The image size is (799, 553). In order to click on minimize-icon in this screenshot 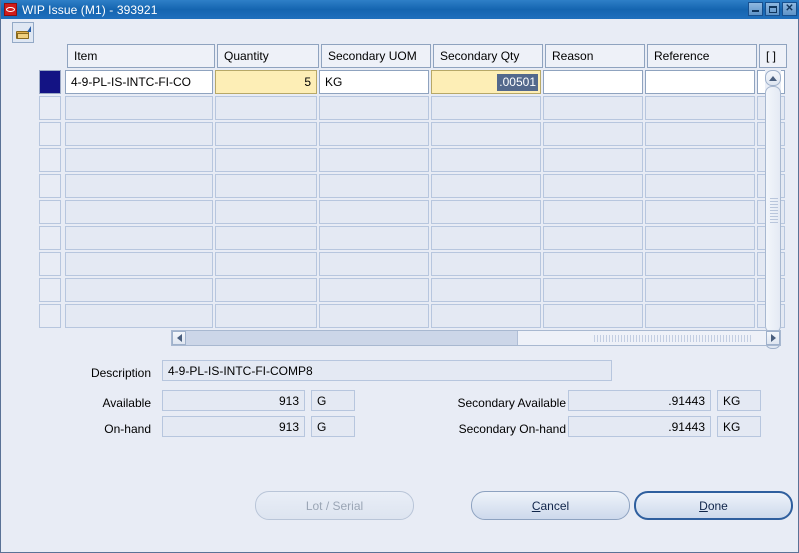, I will do `click(755, 9)`.